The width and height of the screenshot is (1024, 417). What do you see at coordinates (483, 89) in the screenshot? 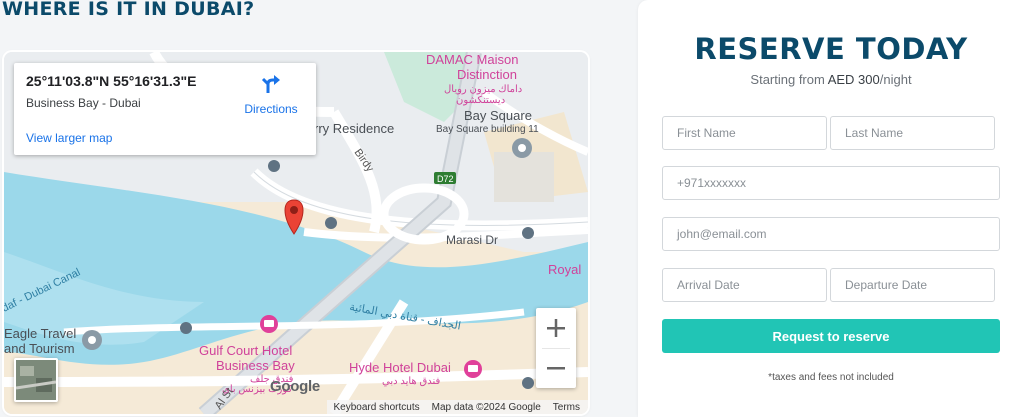
I see `label-damac-ar: داماك ميزون رويال` at bounding box center [483, 89].